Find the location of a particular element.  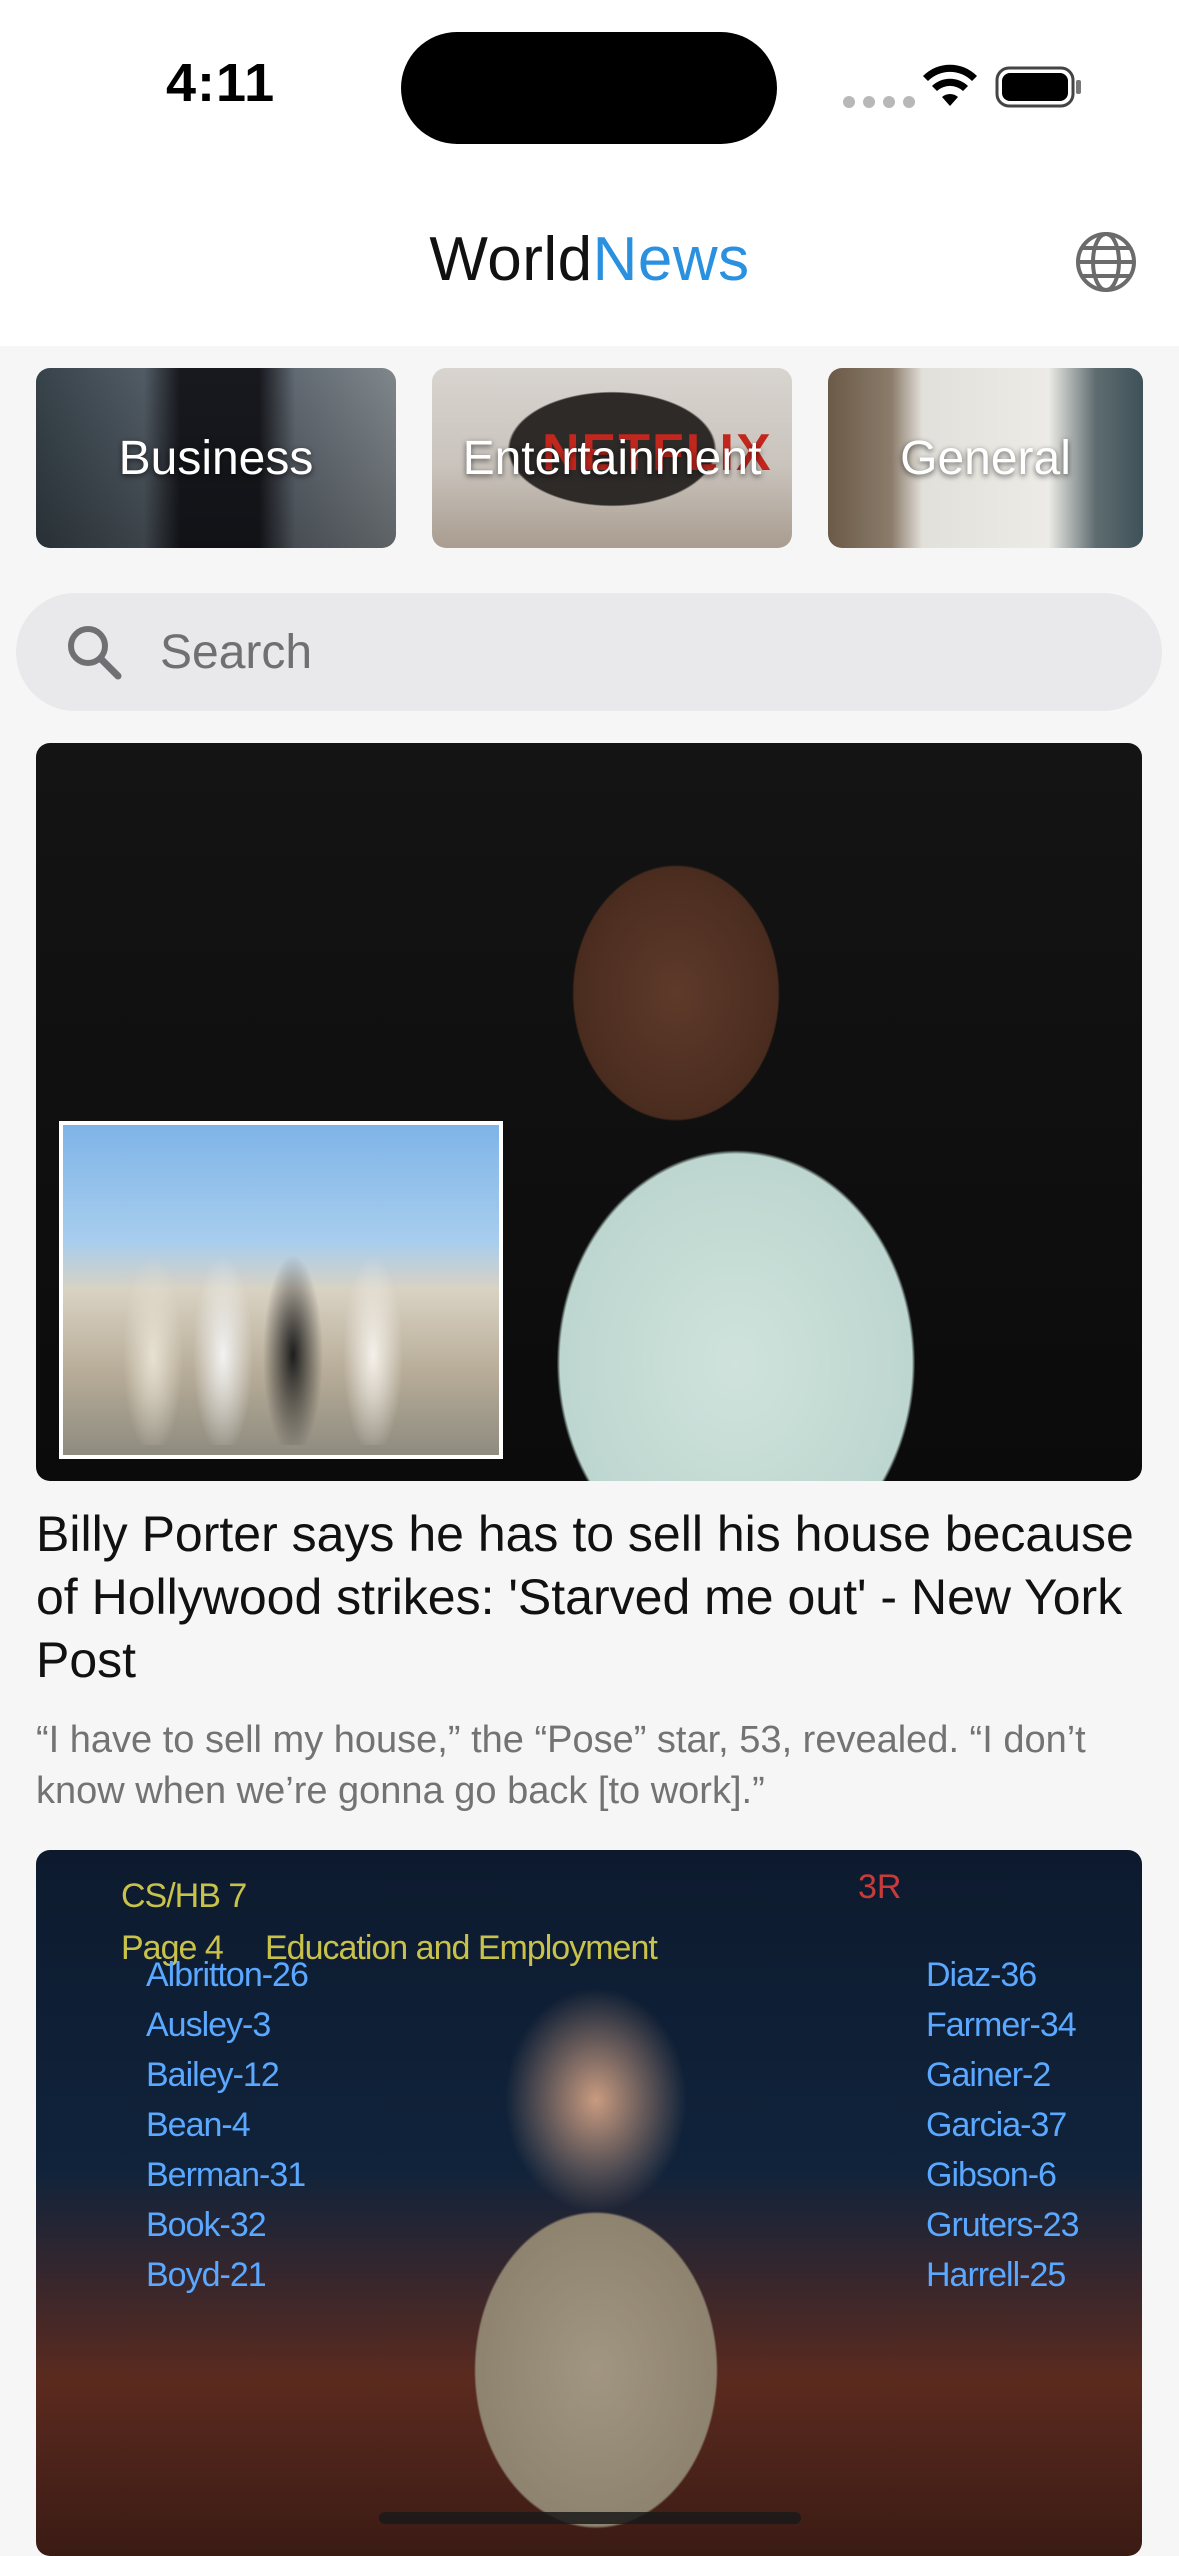

app-title-news: News is located at coordinates (671, 259).